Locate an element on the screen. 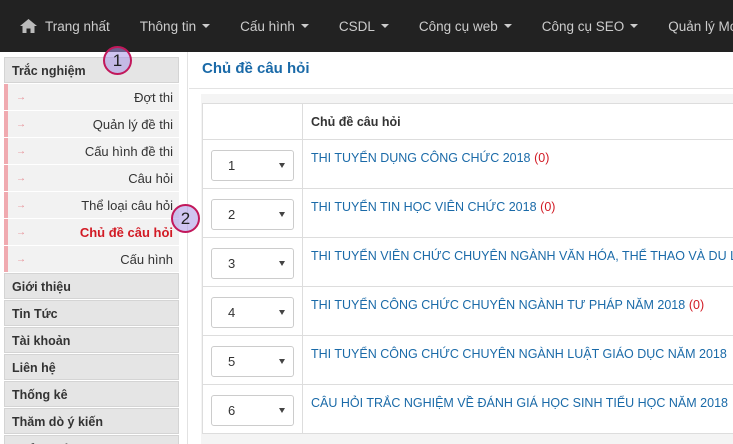 The width and height of the screenshot is (733, 444). order-select: 1 is located at coordinates (252, 165).